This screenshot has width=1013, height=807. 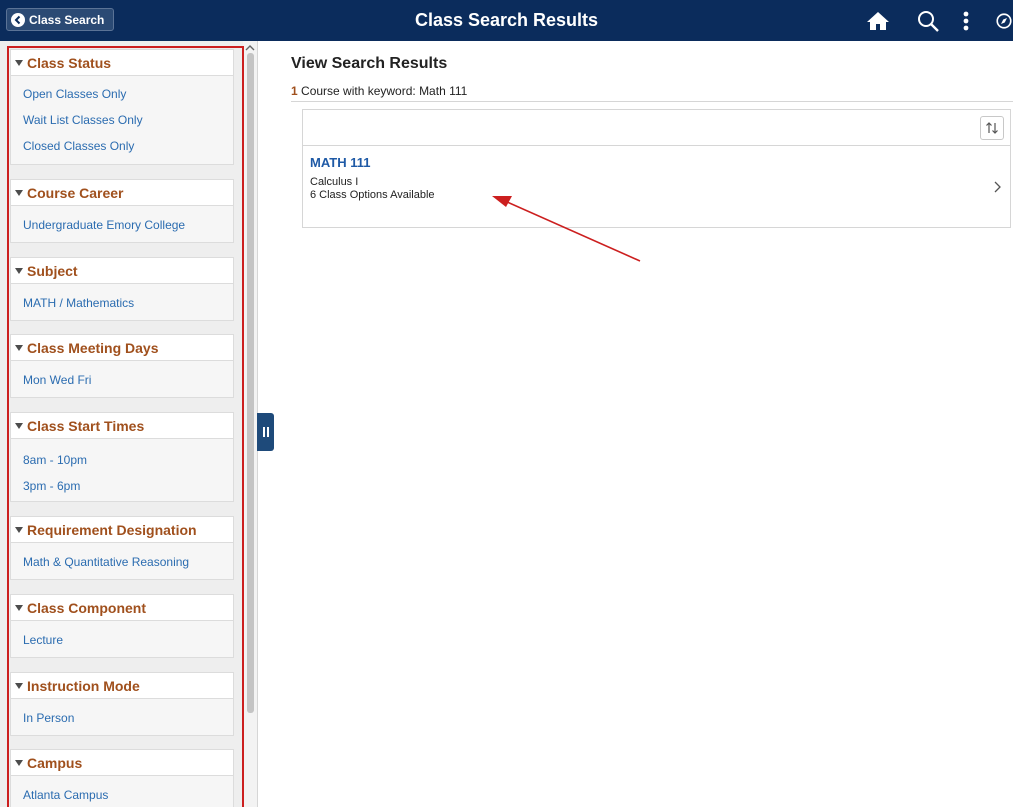 I want to click on filter-group-campus: Campus Atlanta Campus, so click(x=122, y=778).